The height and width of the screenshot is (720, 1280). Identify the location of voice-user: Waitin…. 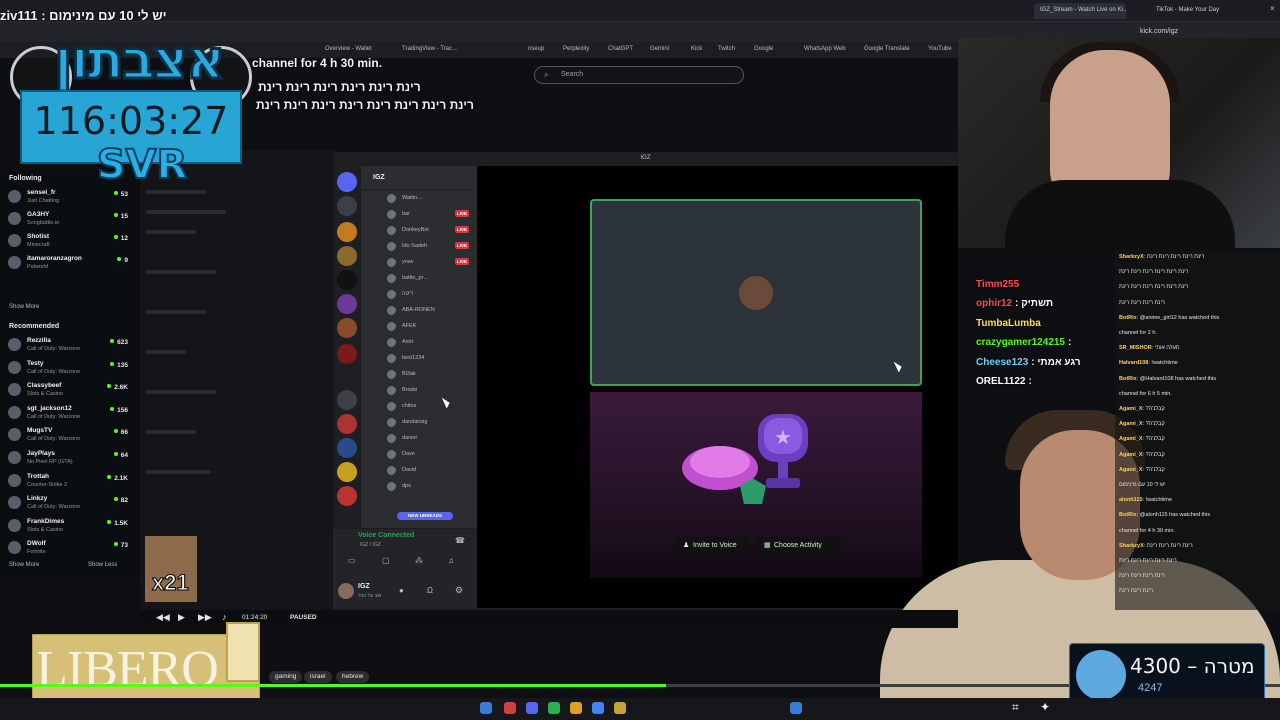
(430, 199).